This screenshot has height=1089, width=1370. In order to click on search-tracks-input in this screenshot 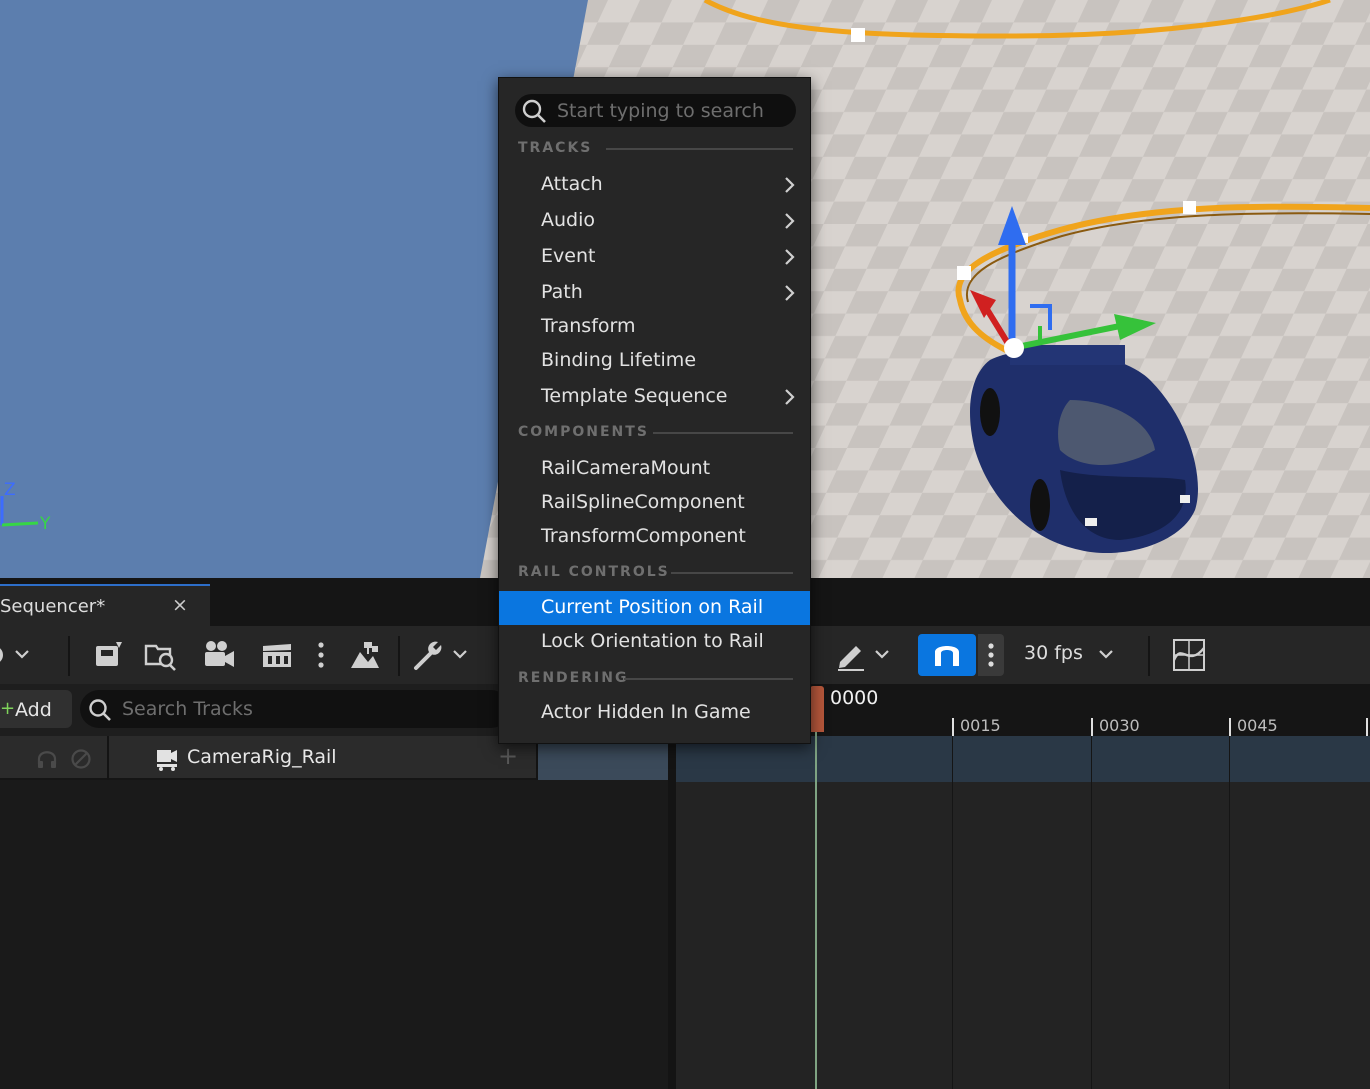, I will do `click(312, 709)`.